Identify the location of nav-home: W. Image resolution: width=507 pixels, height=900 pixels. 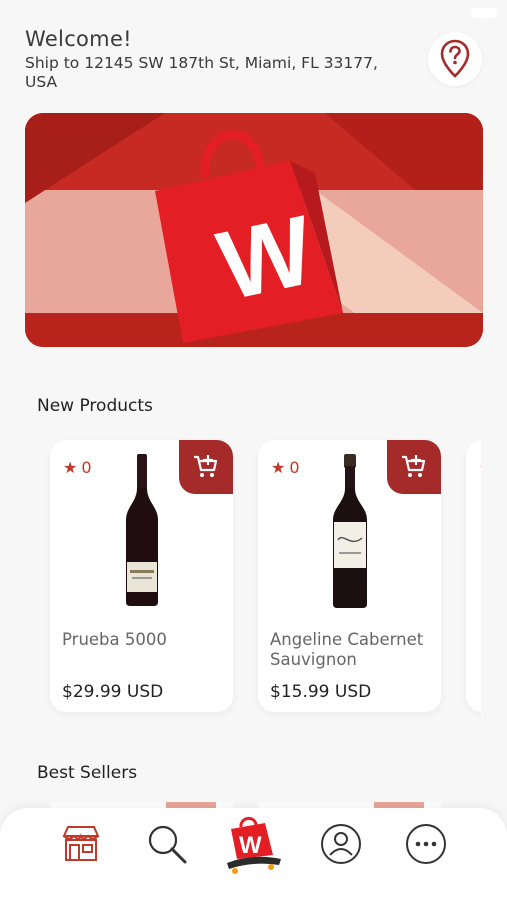
(254, 845).